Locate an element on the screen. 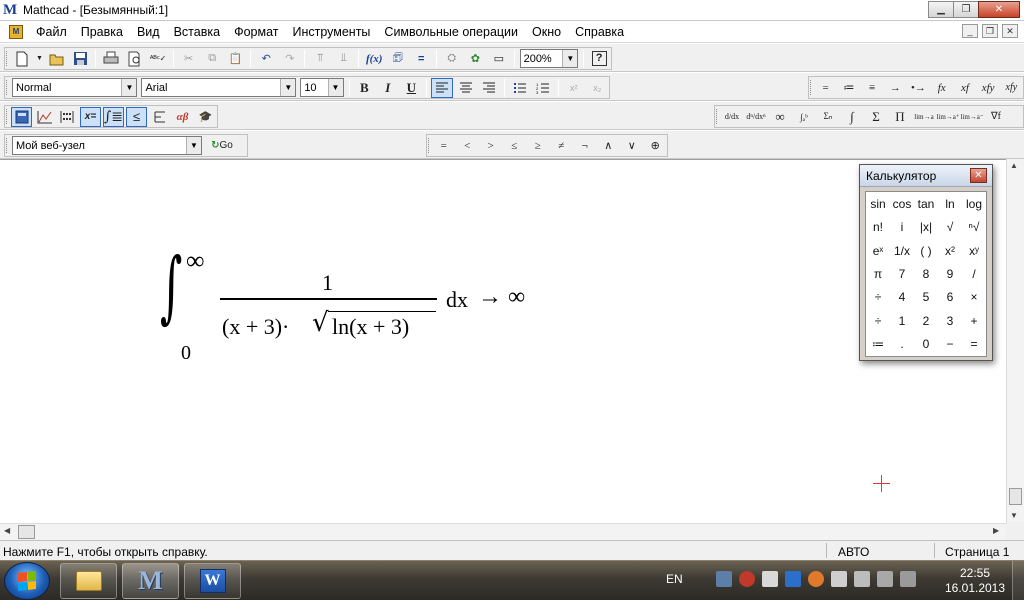 The height and width of the screenshot is (600, 1024). taskbar-mathcad-button: M is located at coordinates (150, 581).